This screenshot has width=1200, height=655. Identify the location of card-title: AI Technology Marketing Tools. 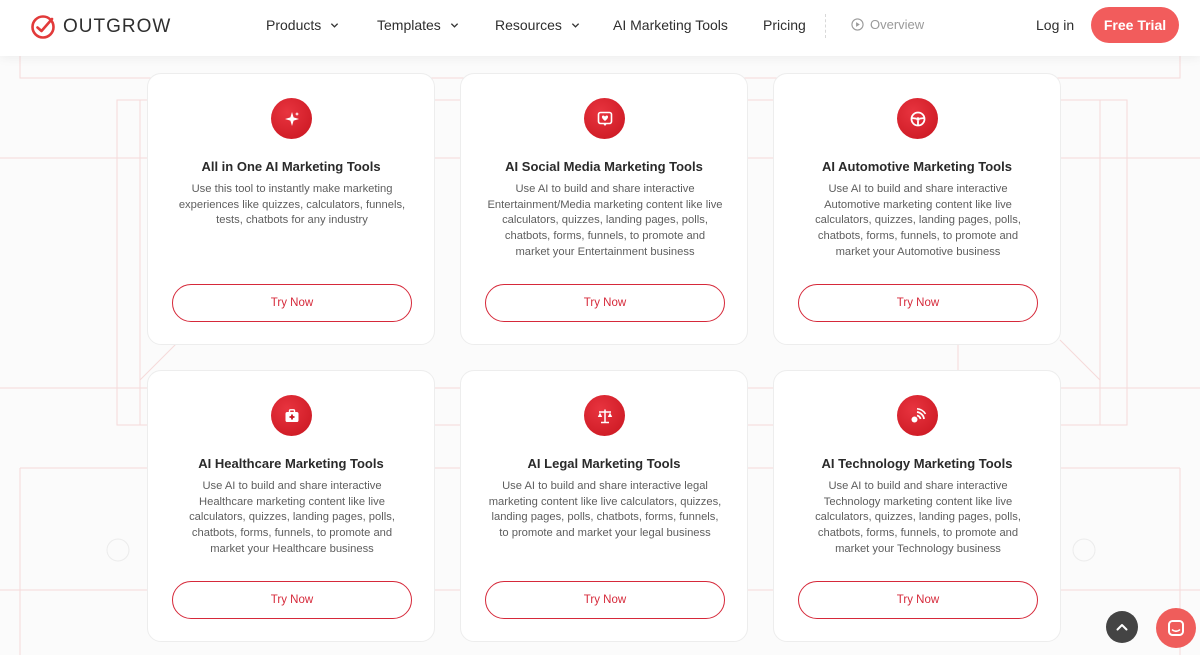
(917, 463).